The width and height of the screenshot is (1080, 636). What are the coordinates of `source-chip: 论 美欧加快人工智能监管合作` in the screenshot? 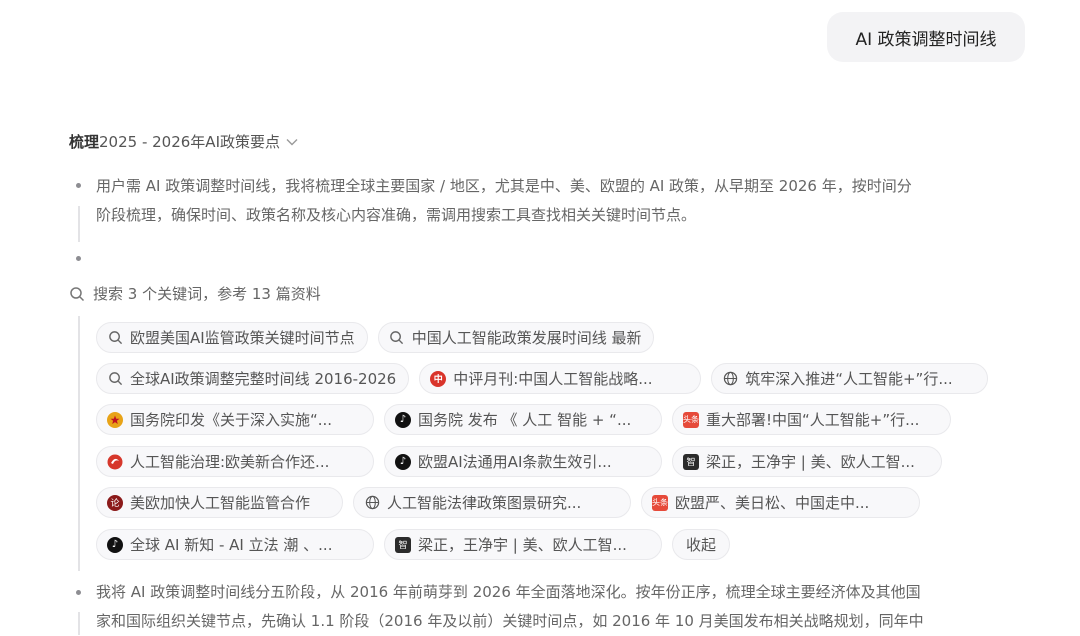 It's located at (219, 502).